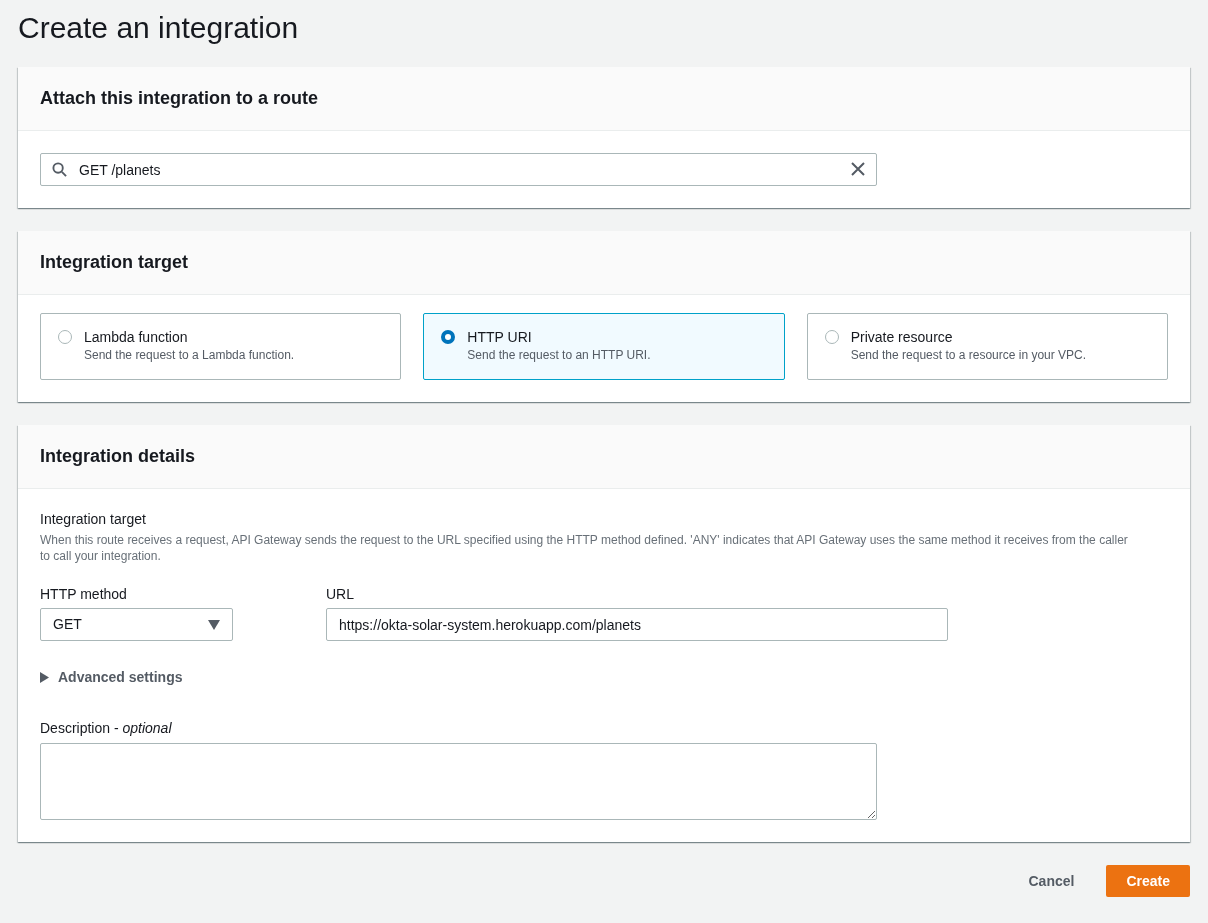 The height and width of the screenshot is (923, 1208). I want to click on search-icon, so click(59, 169).